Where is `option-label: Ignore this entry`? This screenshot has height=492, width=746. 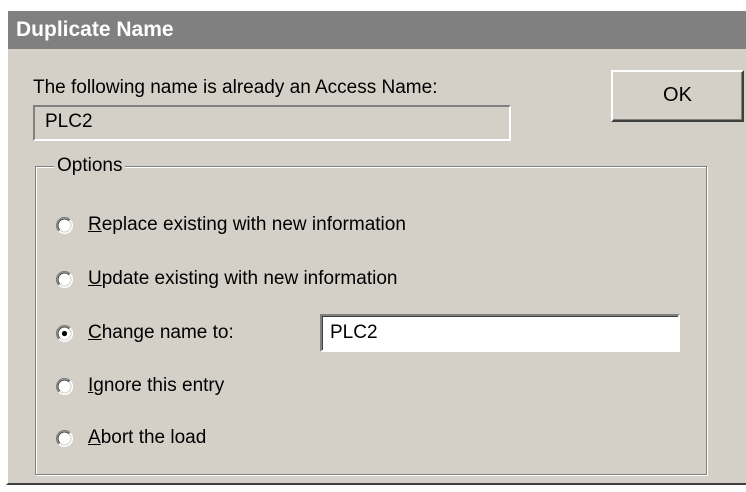 option-label: Ignore this entry is located at coordinates (156, 385).